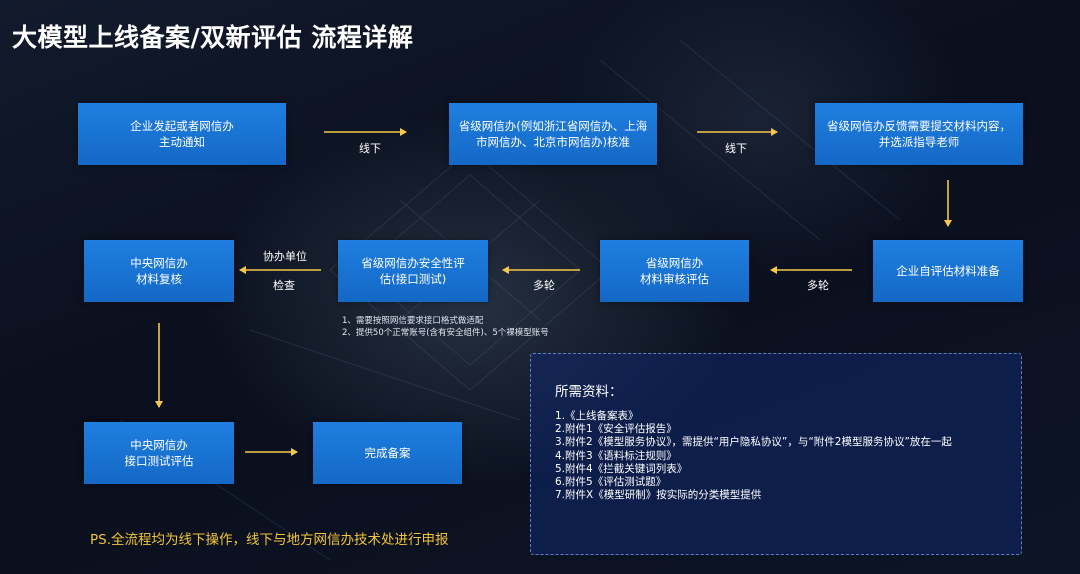 The image size is (1080, 574). Describe the element at coordinates (611, 482) in the screenshot. I see `material-item: 6.附件5《评估测试题》` at that location.